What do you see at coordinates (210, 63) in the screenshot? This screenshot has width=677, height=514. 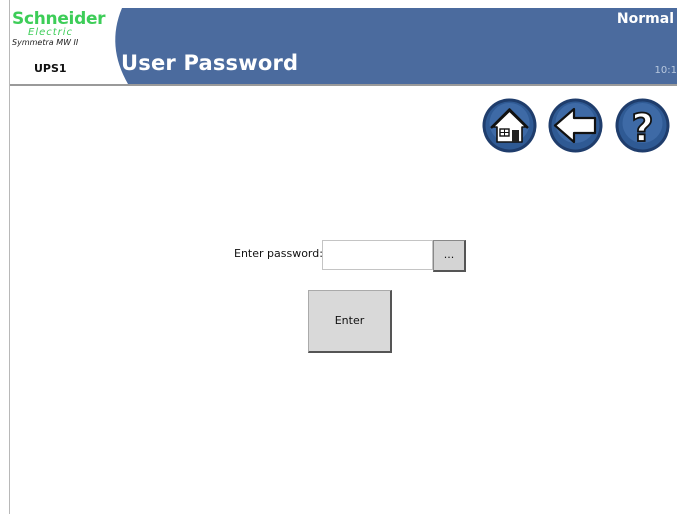 I see `page-title: User Password` at bounding box center [210, 63].